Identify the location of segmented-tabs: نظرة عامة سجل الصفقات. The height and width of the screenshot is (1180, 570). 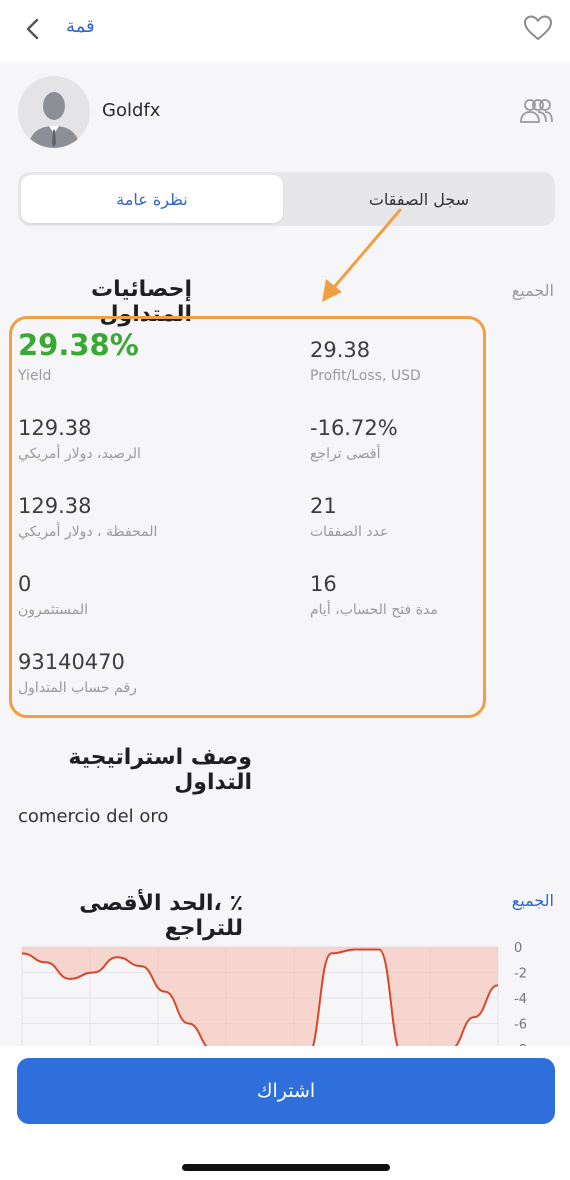
(286, 199).